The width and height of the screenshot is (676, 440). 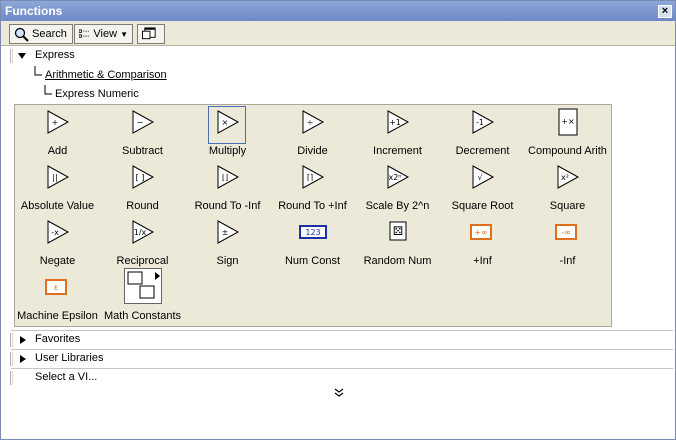 What do you see at coordinates (338, 359) in the screenshot?
I see `tree-row-user-libraries: User Libraries` at bounding box center [338, 359].